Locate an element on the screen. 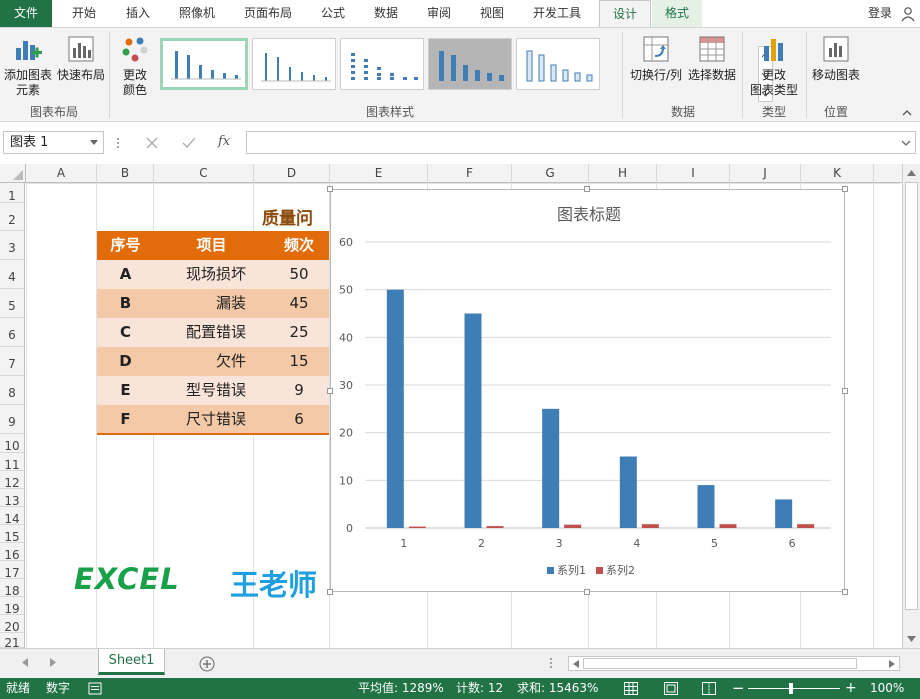 Image resolution: width=920 pixels, height=699 pixels. tab-home: 开始 is located at coordinates (84, 13).